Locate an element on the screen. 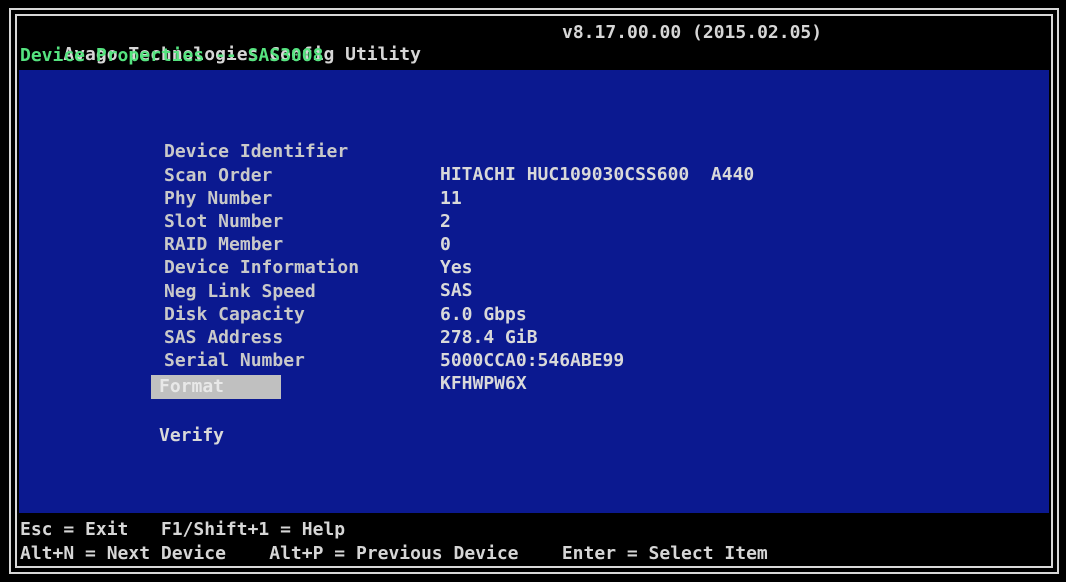 The width and height of the screenshot is (1066, 582). screen-title: Device Properties -- SAS3008 is located at coordinates (172, 55).